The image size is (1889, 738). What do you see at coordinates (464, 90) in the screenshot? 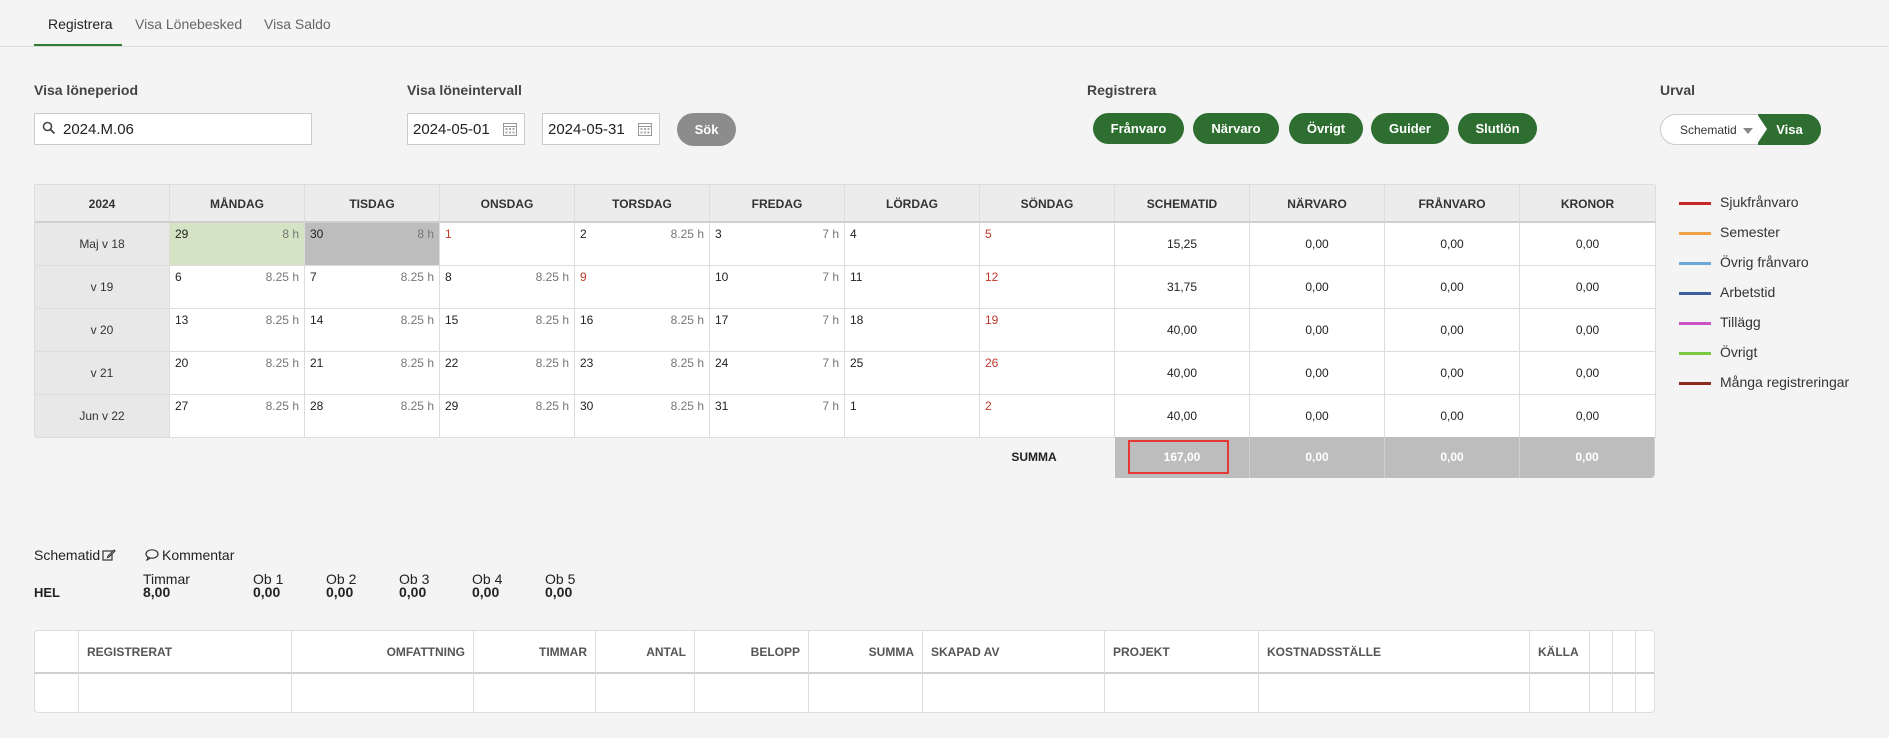
I see `loneintervall-label: Visa löneintervall` at bounding box center [464, 90].